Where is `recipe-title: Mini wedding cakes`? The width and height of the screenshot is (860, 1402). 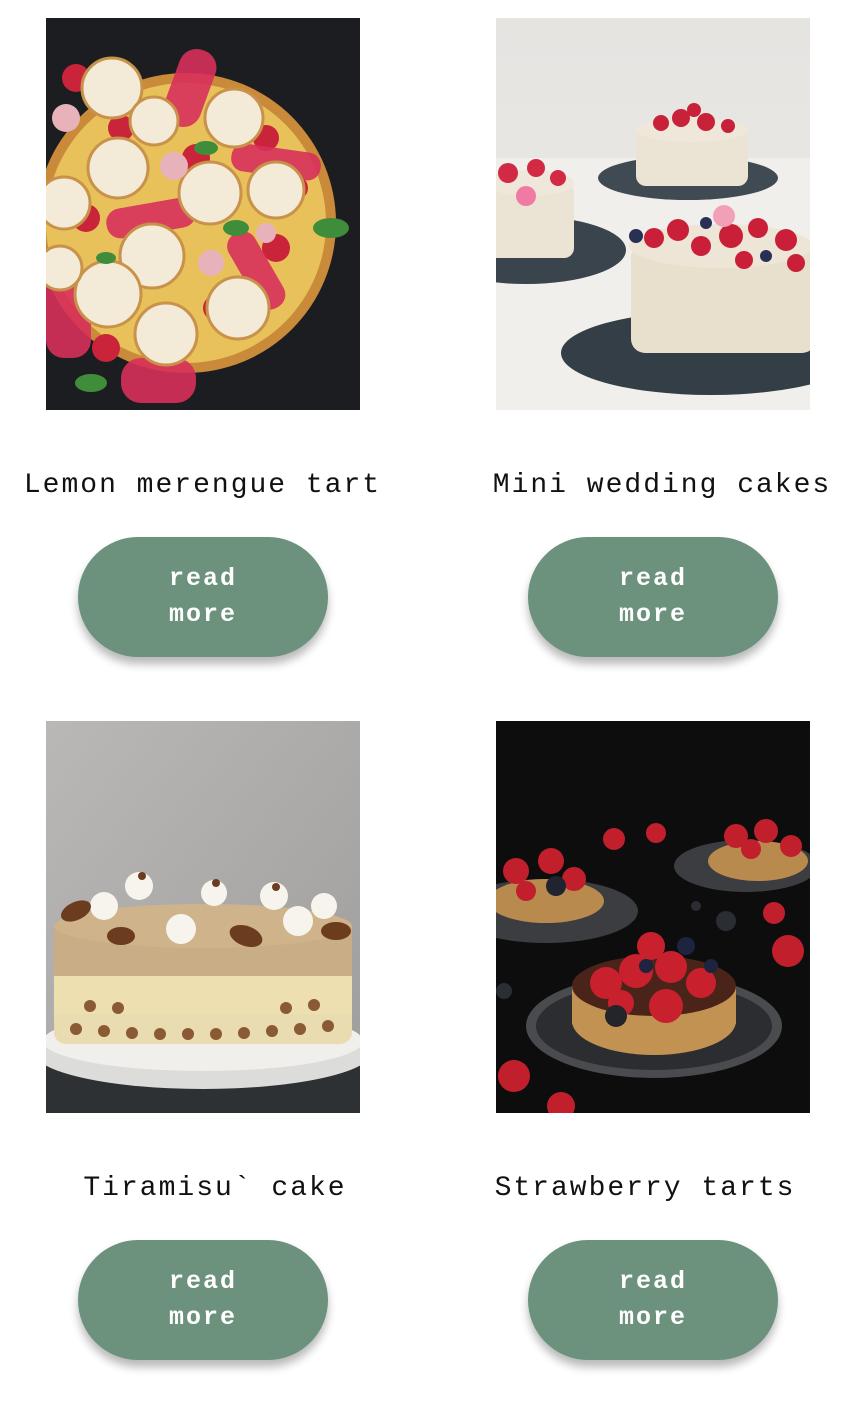
recipe-title: Mini wedding cakes is located at coordinates (662, 485).